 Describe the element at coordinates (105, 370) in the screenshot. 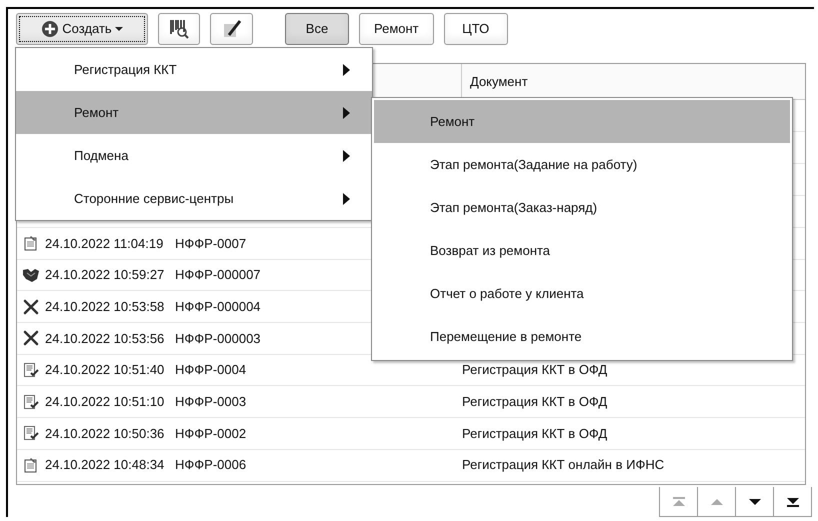

I see `date-cell-text: 24.10.2022 10:51:40` at that location.